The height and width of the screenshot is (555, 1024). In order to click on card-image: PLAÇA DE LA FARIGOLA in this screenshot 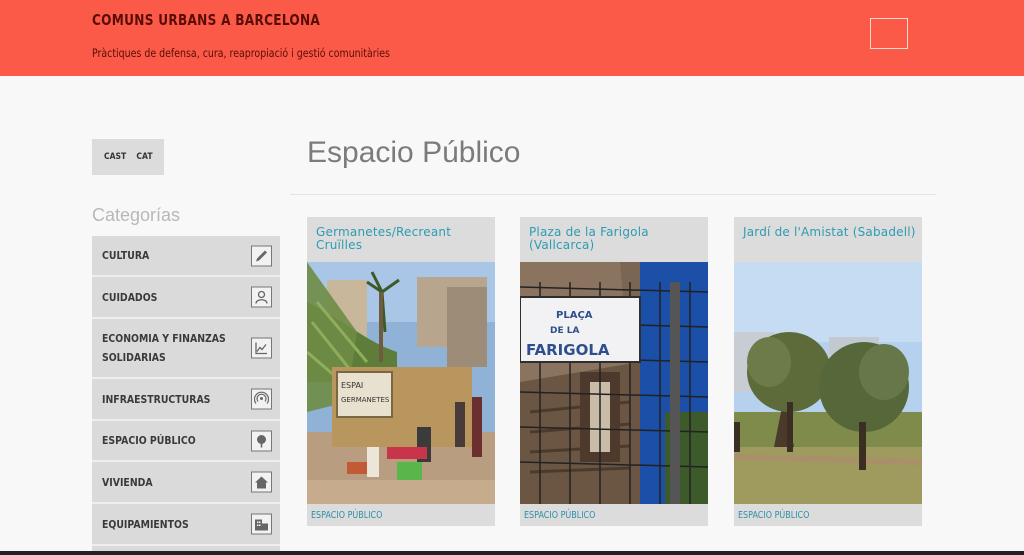, I will do `click(614, 383)`.